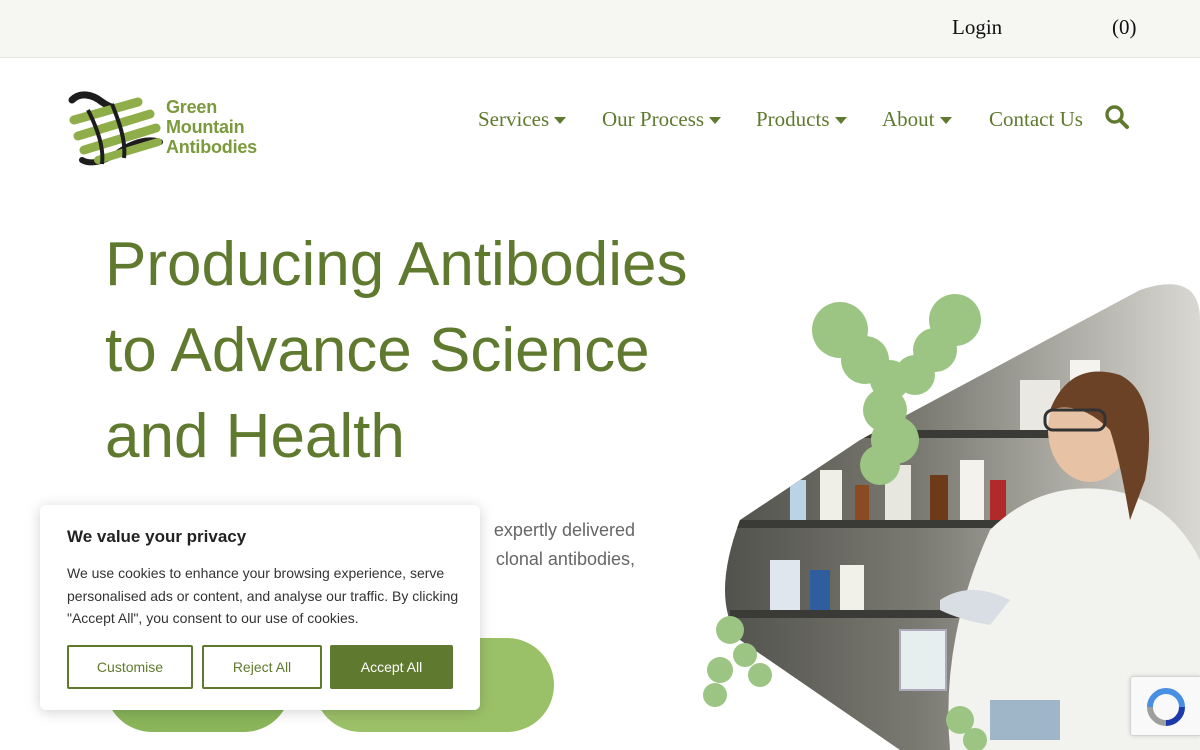  What do you see at coordinates (130, 667) in the screenshot?
I see `customise-button: Customise` at bounding box center [130, 667].